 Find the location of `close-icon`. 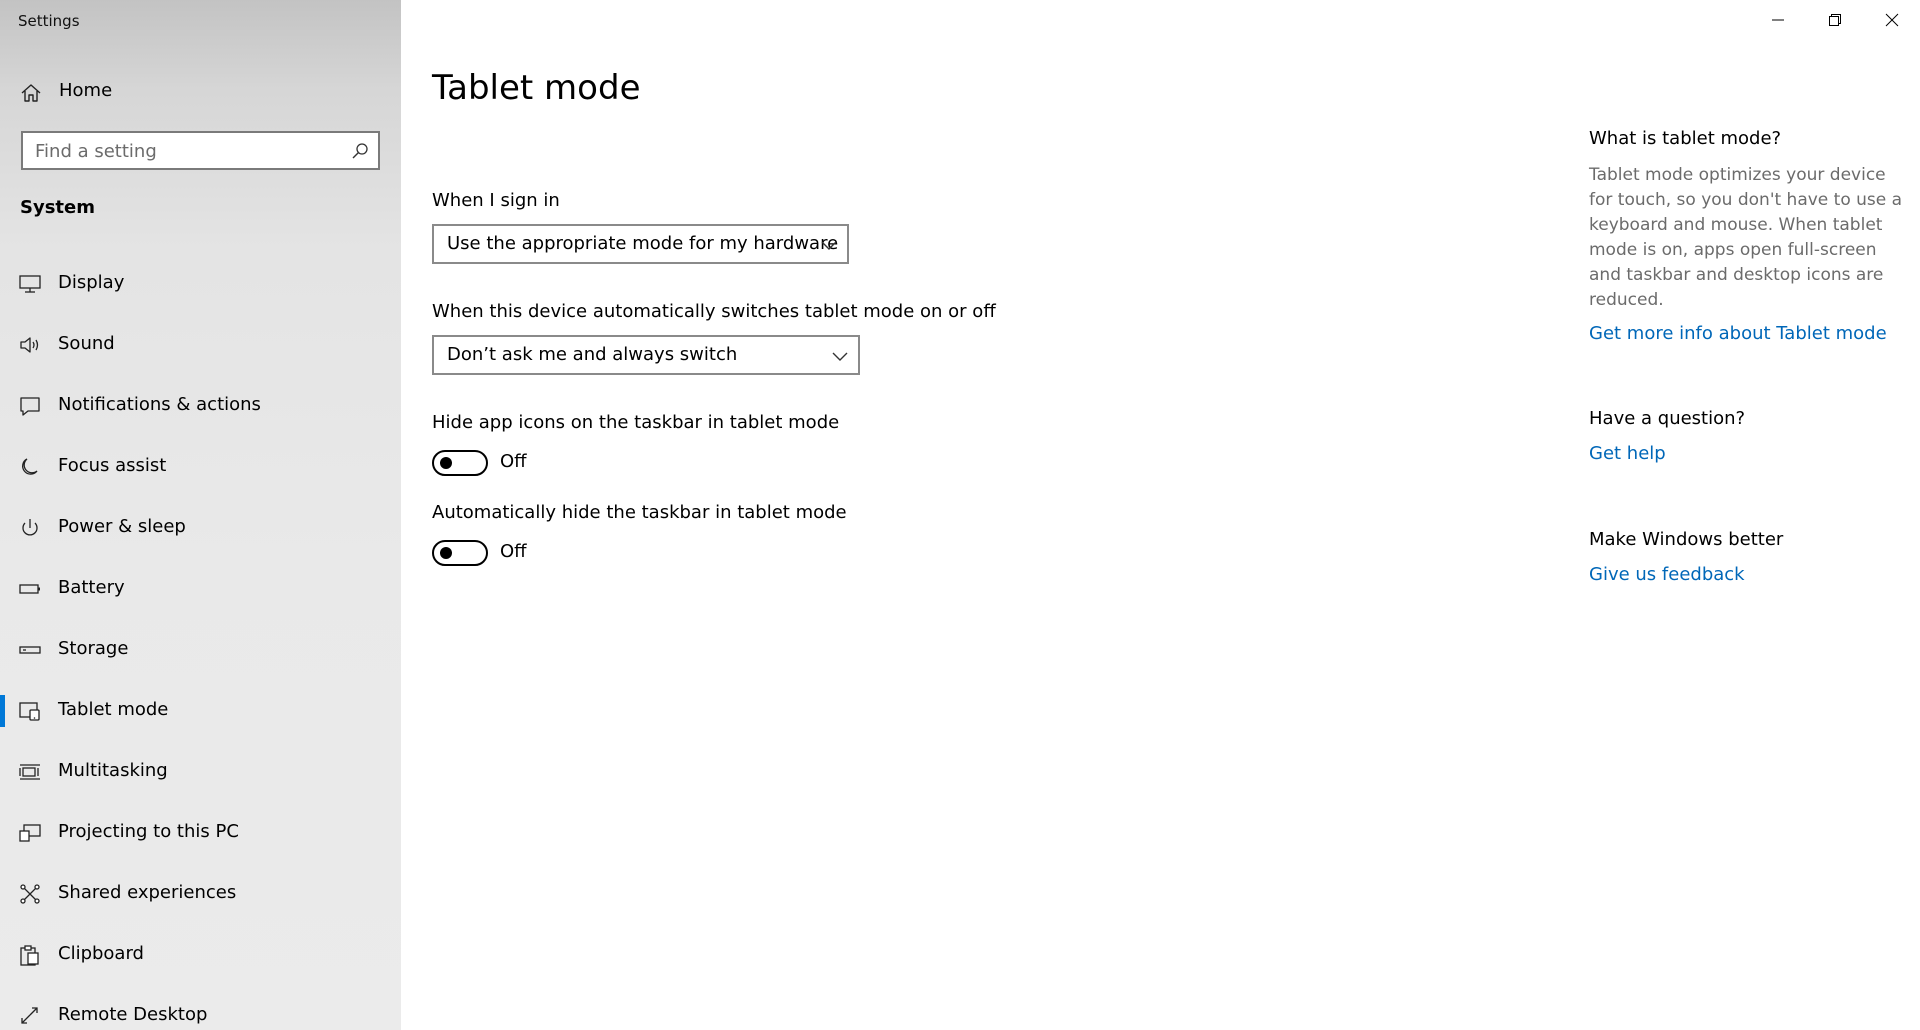

close-icon is located at coordinates (1891, 20).